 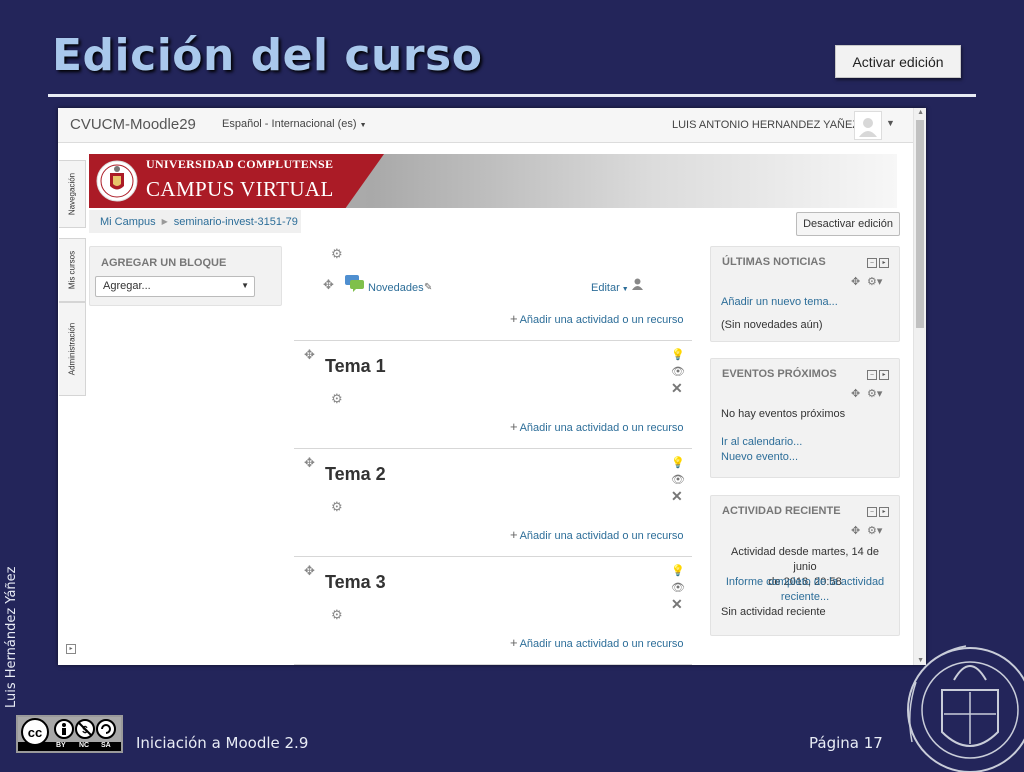 What do you see at coordinates (637, 284) in the screenshot?
I see `assign-role-icon` at bounding box center [637, 284].